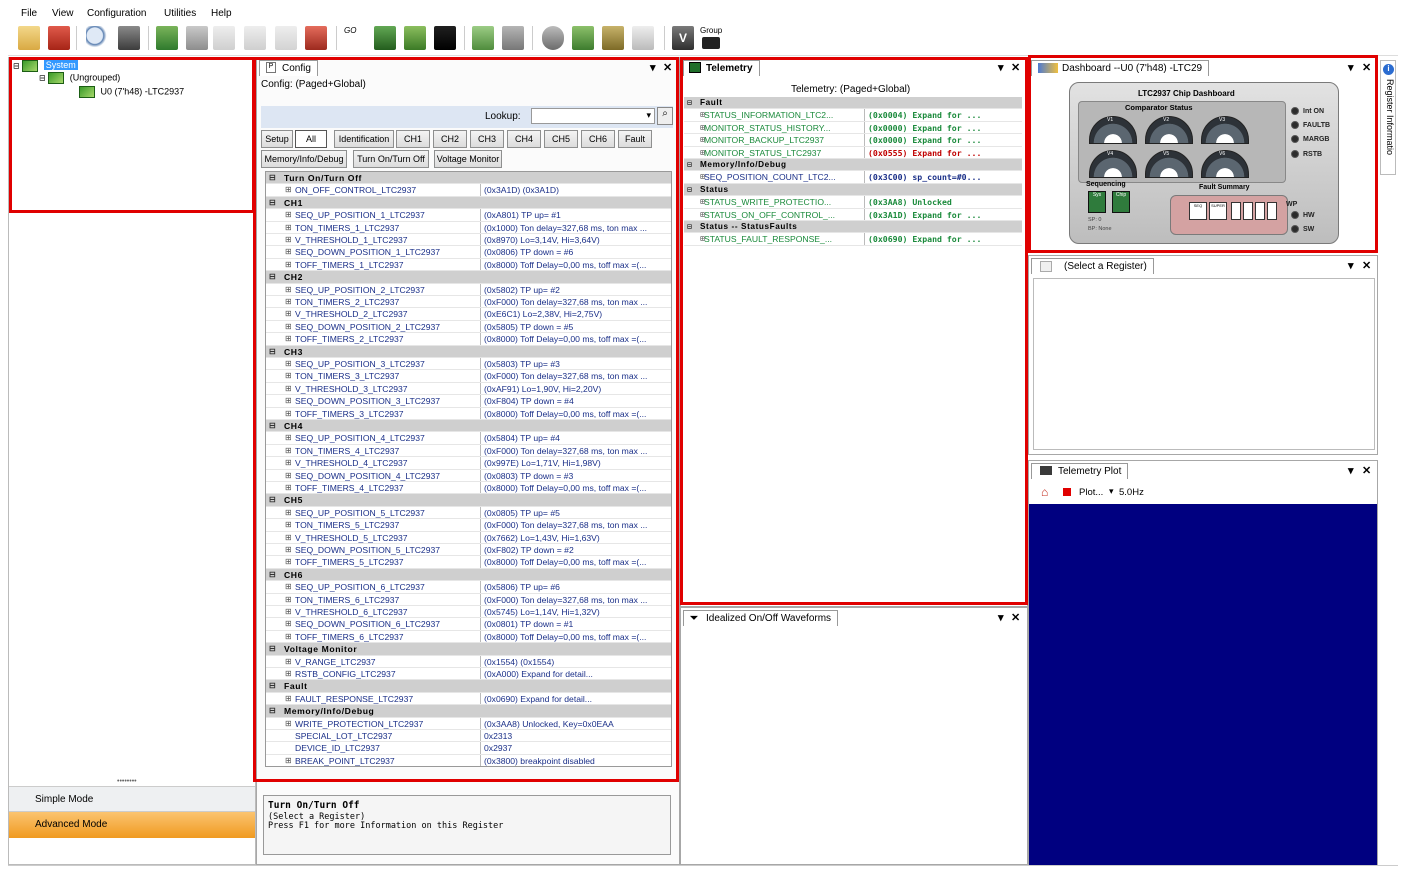  What do you see at coordinates (583, 38) in the screenshot?
I see `ram-nvm-icon` at bounding box center [583, 38].